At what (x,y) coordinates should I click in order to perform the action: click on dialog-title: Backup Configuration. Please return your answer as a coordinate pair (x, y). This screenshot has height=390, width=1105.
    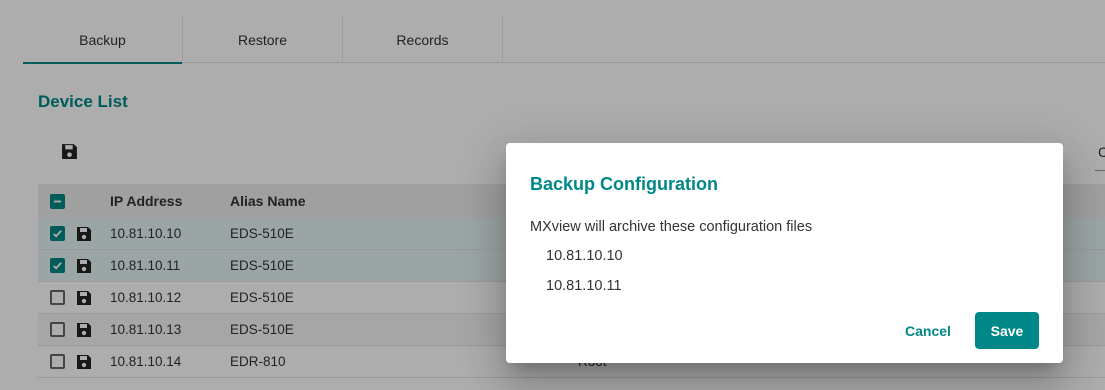
    Looking at the image, I should click on (624, 184).